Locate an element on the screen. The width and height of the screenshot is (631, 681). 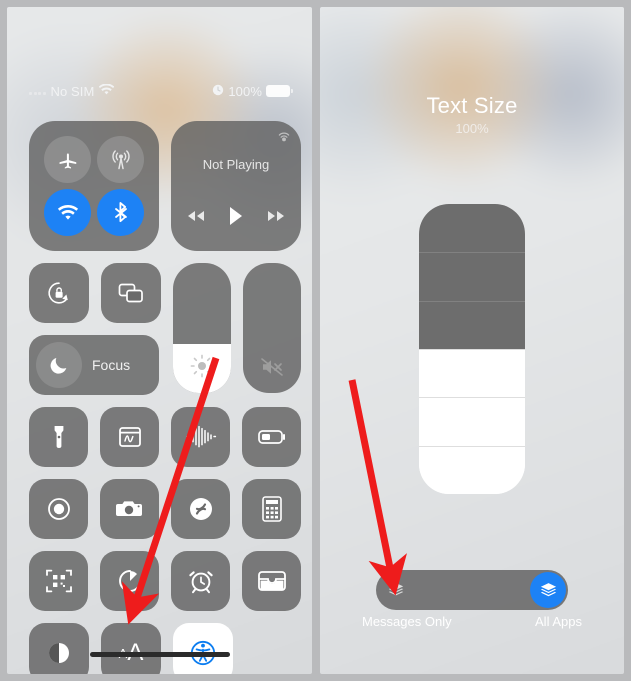
rewind-button is located at coordinates (196, 218).